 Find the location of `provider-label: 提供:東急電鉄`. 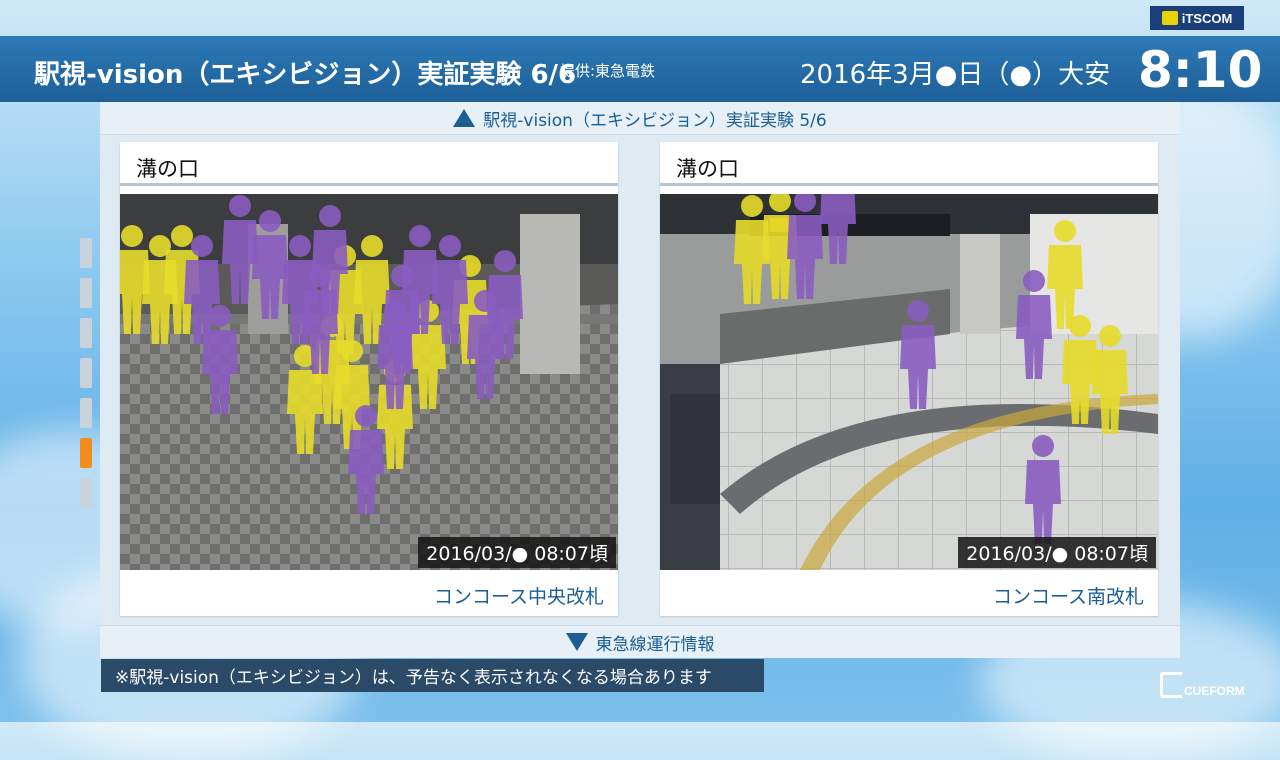

provider-label: 提供:東急電鉄 is located at coordinates (608, 71).